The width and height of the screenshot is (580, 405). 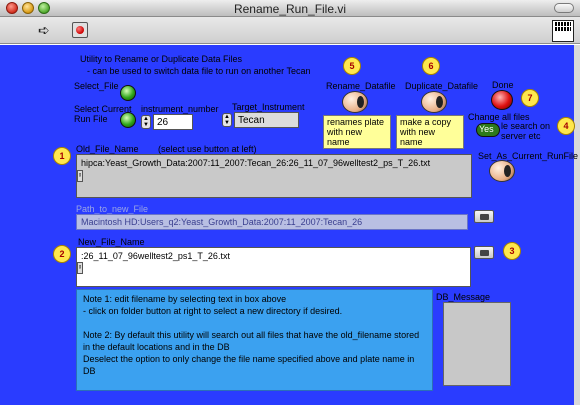 I want to click on title-bar: Rename_Run_File.vi, so click(x=290, y=8).